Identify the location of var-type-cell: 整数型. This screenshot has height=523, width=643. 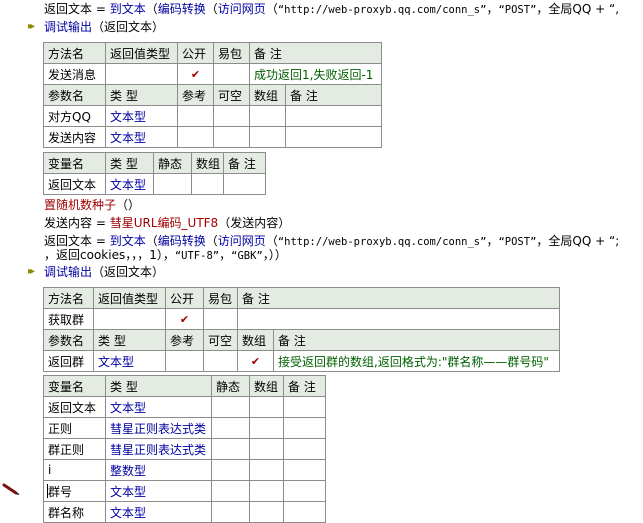
(158, 470).